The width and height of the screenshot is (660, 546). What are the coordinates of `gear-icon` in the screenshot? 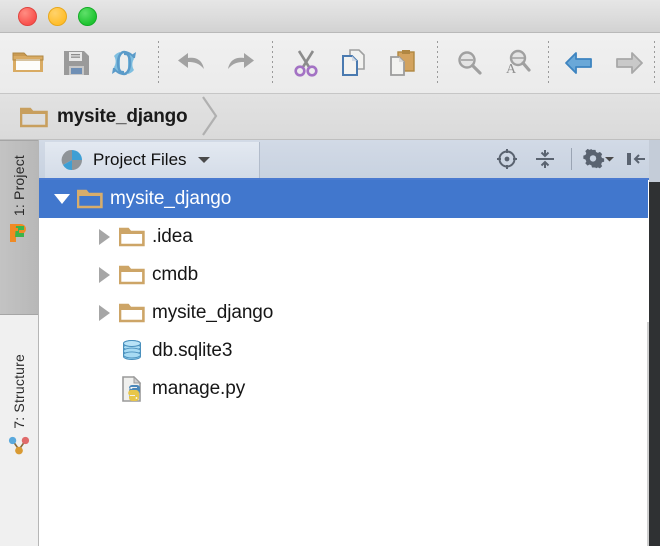 It's located at (593, 158).